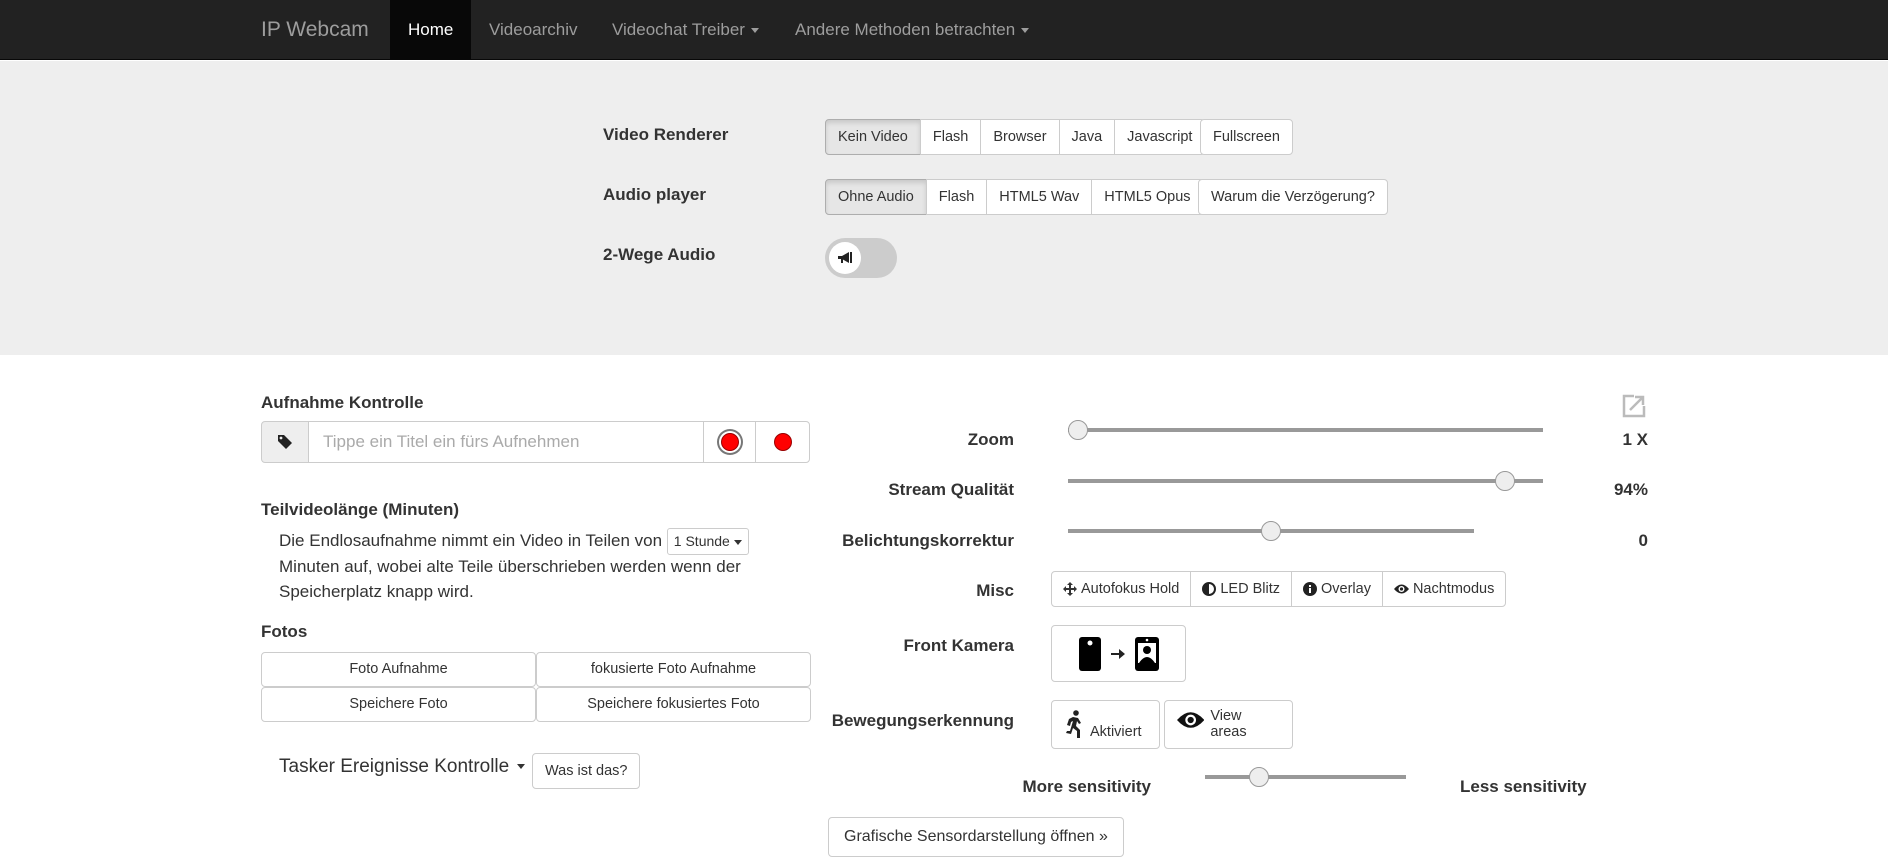 The height and width of the screenshot is (857, 1888). I want to click on video-renderer-java: Java, so click(1087, 137).